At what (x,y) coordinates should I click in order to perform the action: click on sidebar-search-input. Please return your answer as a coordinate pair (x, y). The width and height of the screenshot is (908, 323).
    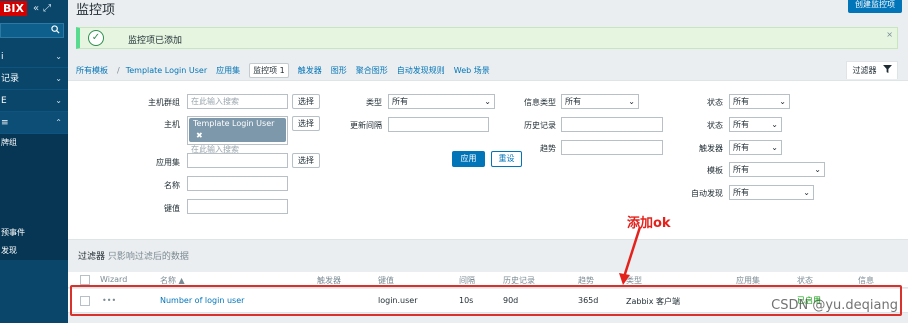
    Looking at the image, I should click on (32, 30).